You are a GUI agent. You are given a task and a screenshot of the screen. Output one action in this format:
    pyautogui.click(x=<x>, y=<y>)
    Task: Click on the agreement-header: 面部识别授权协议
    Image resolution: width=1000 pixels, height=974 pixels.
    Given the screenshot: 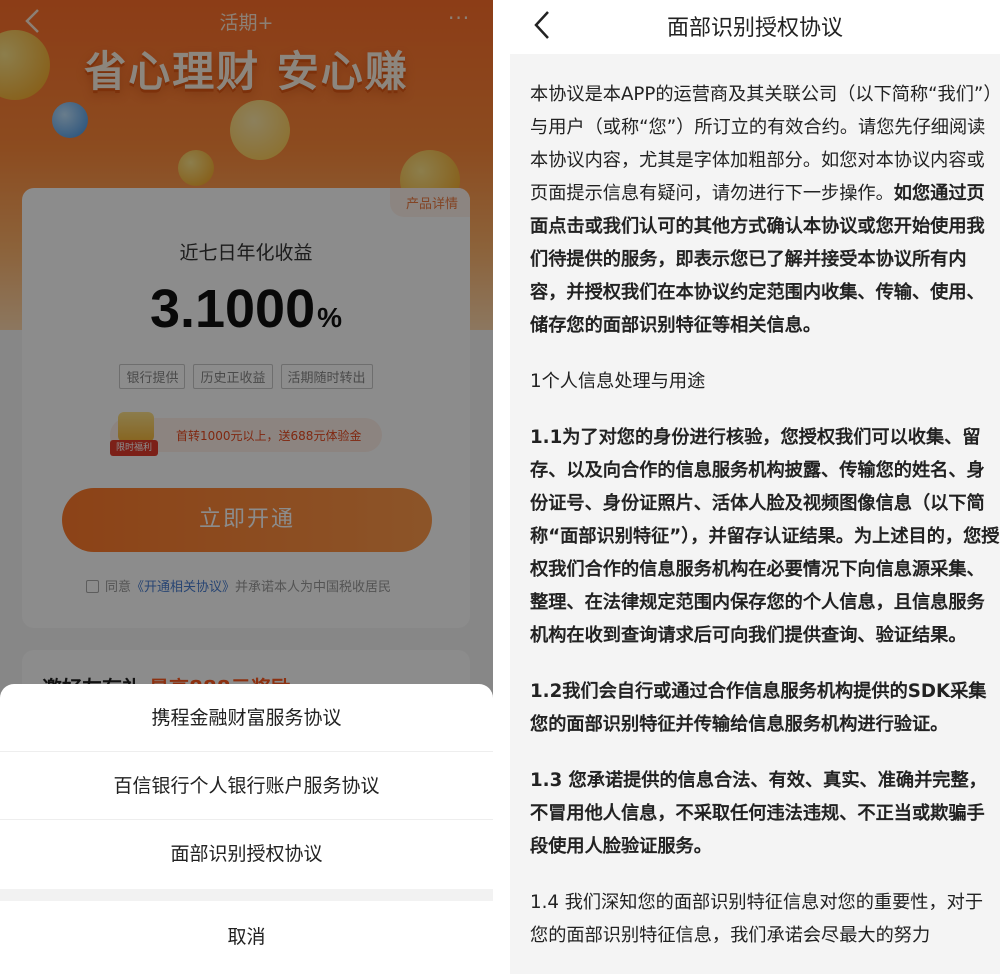 What is the action you would take?
    pyautogui.click(x=755, y=27)
    